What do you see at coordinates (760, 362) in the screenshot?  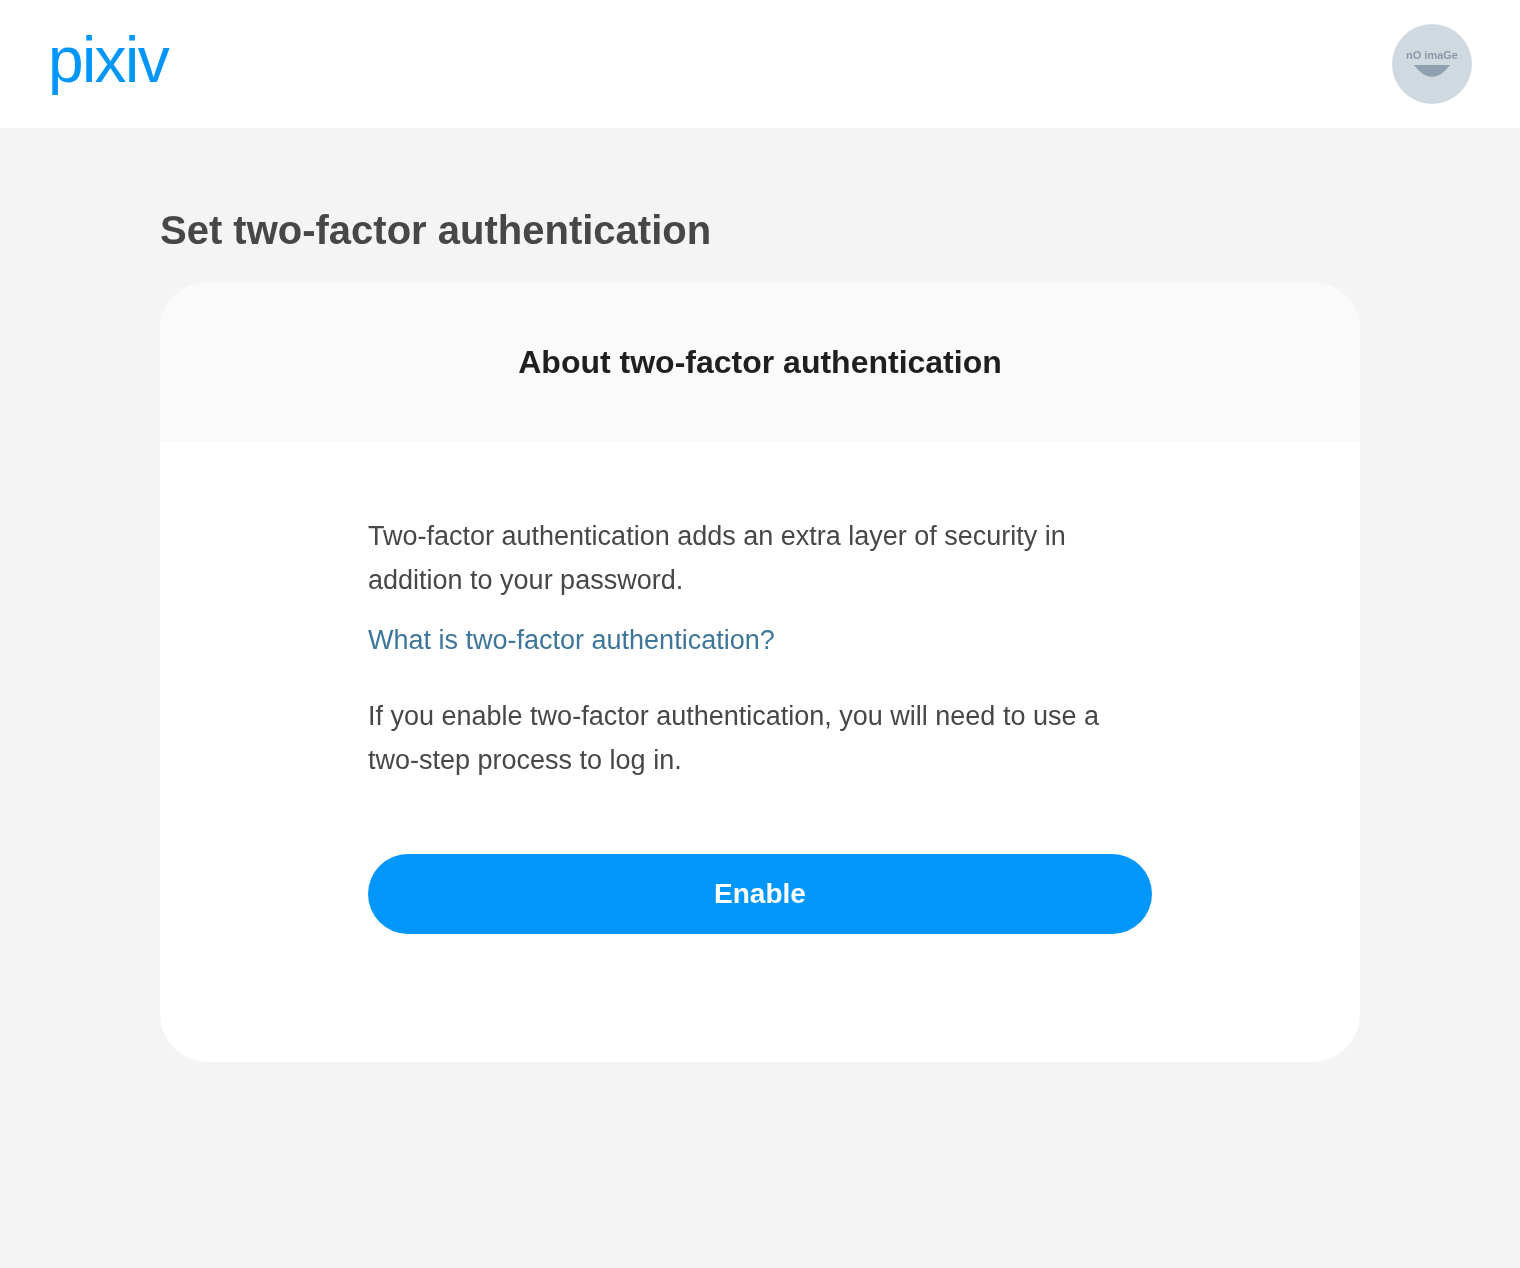 I see `card-heading: About two-factor authentication` at bounding box center [760, 362].